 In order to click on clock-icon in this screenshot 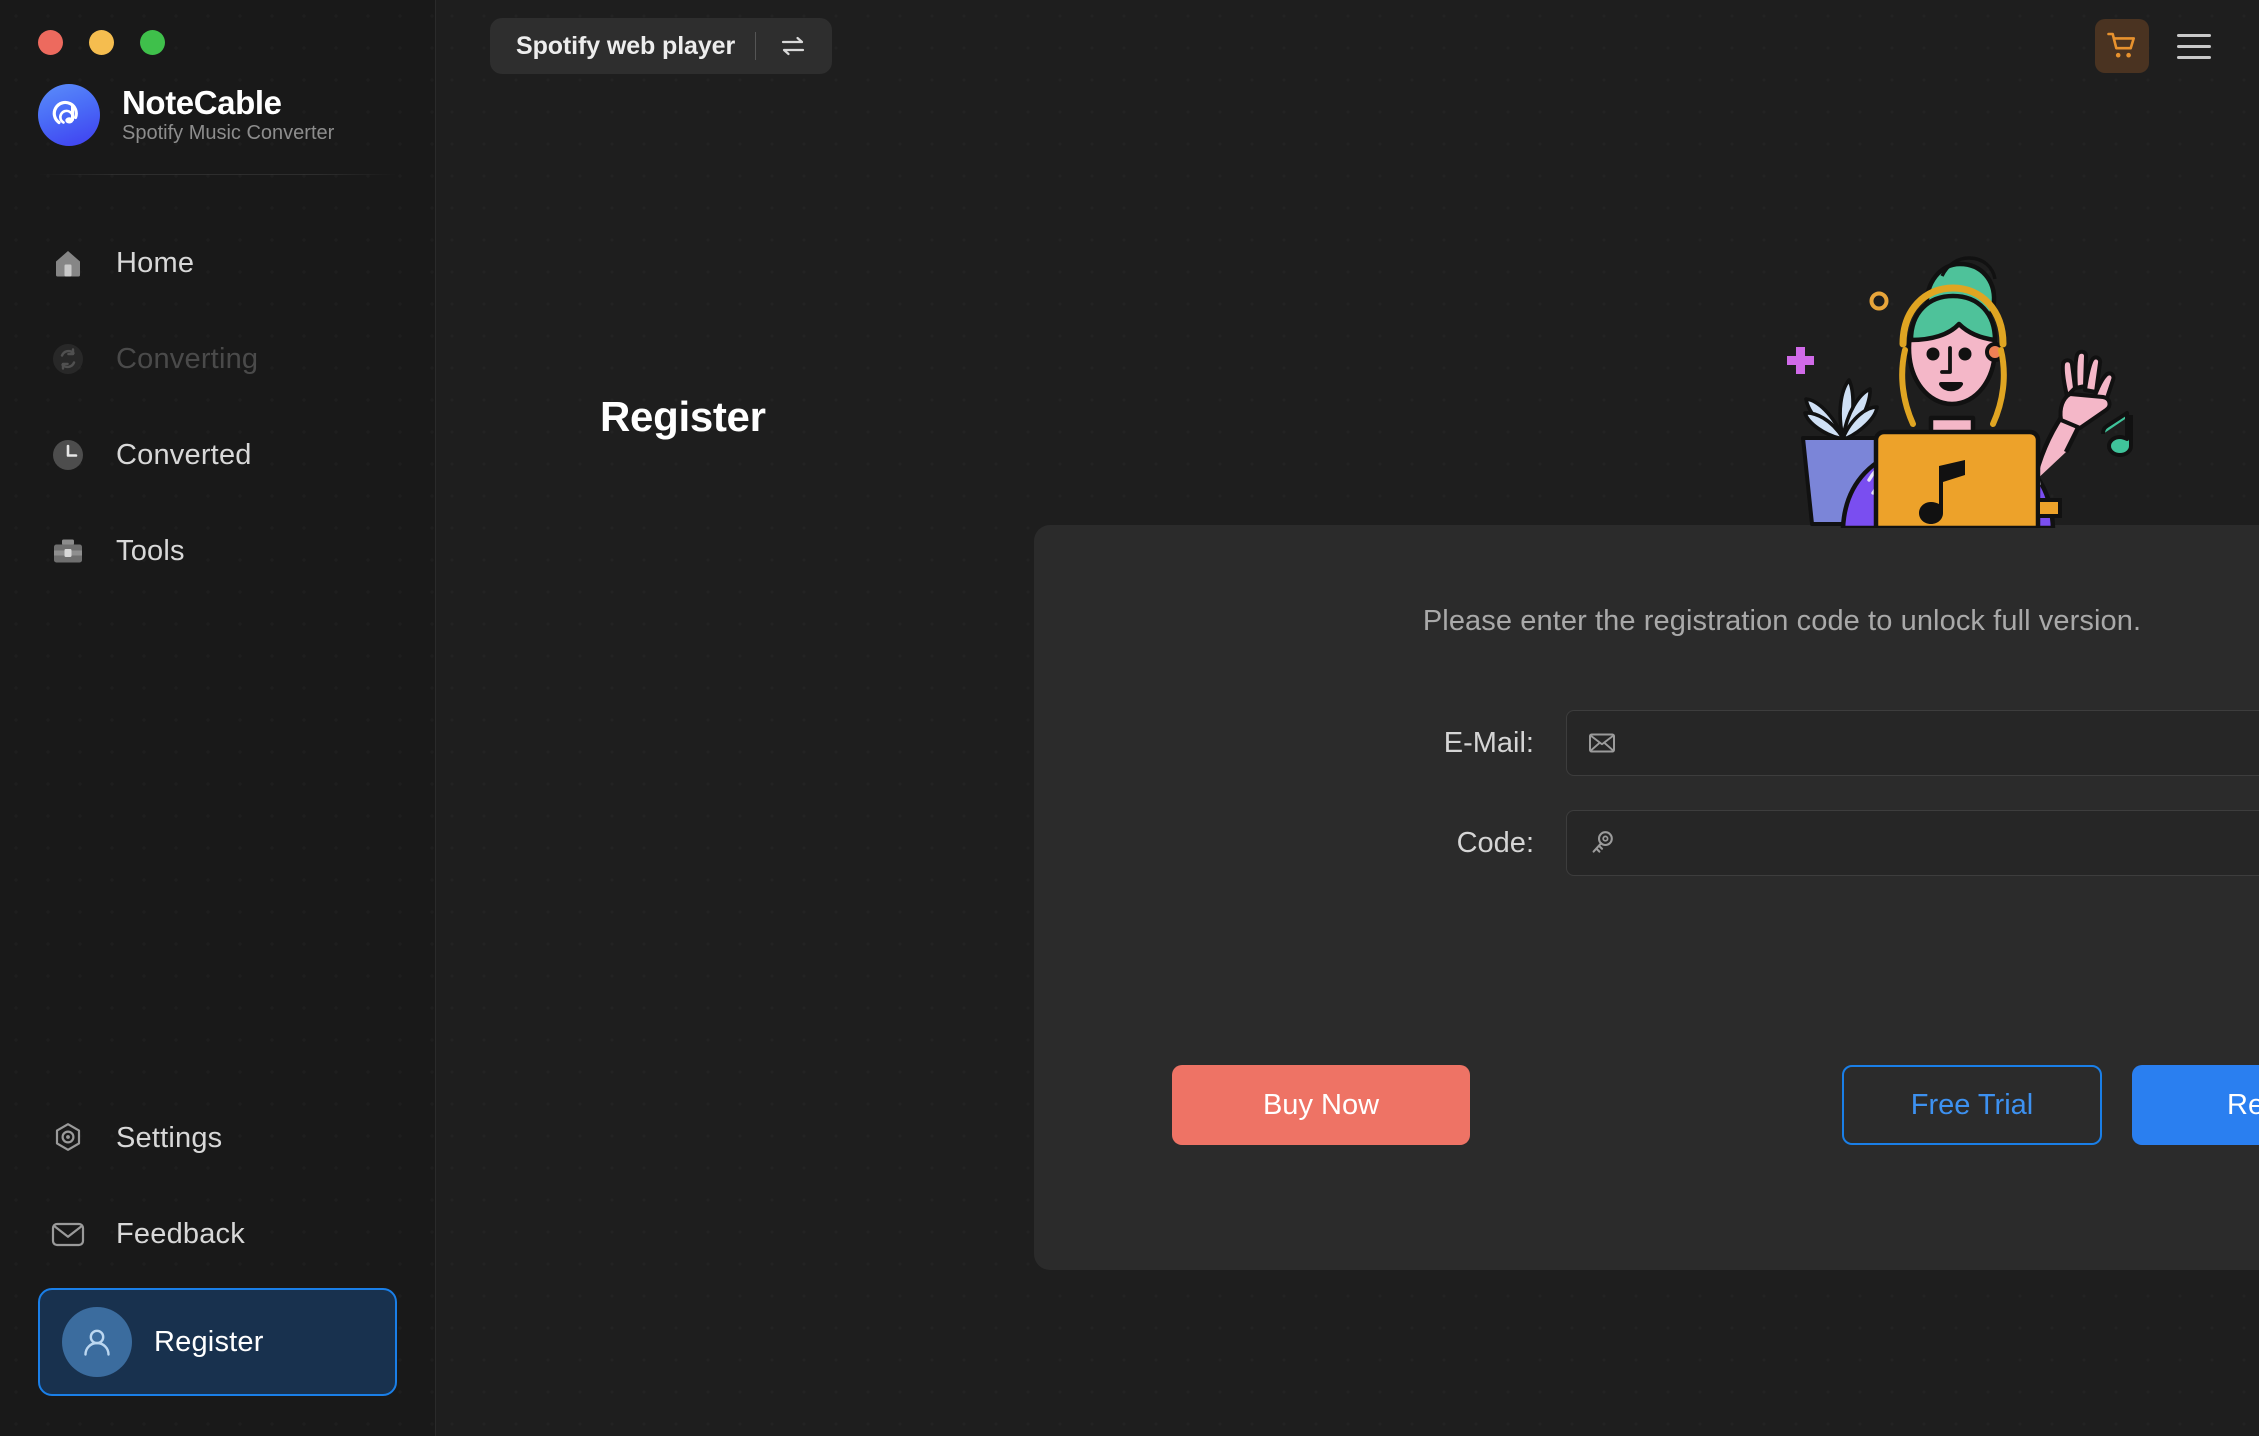, I will do `click(68, 455)`.